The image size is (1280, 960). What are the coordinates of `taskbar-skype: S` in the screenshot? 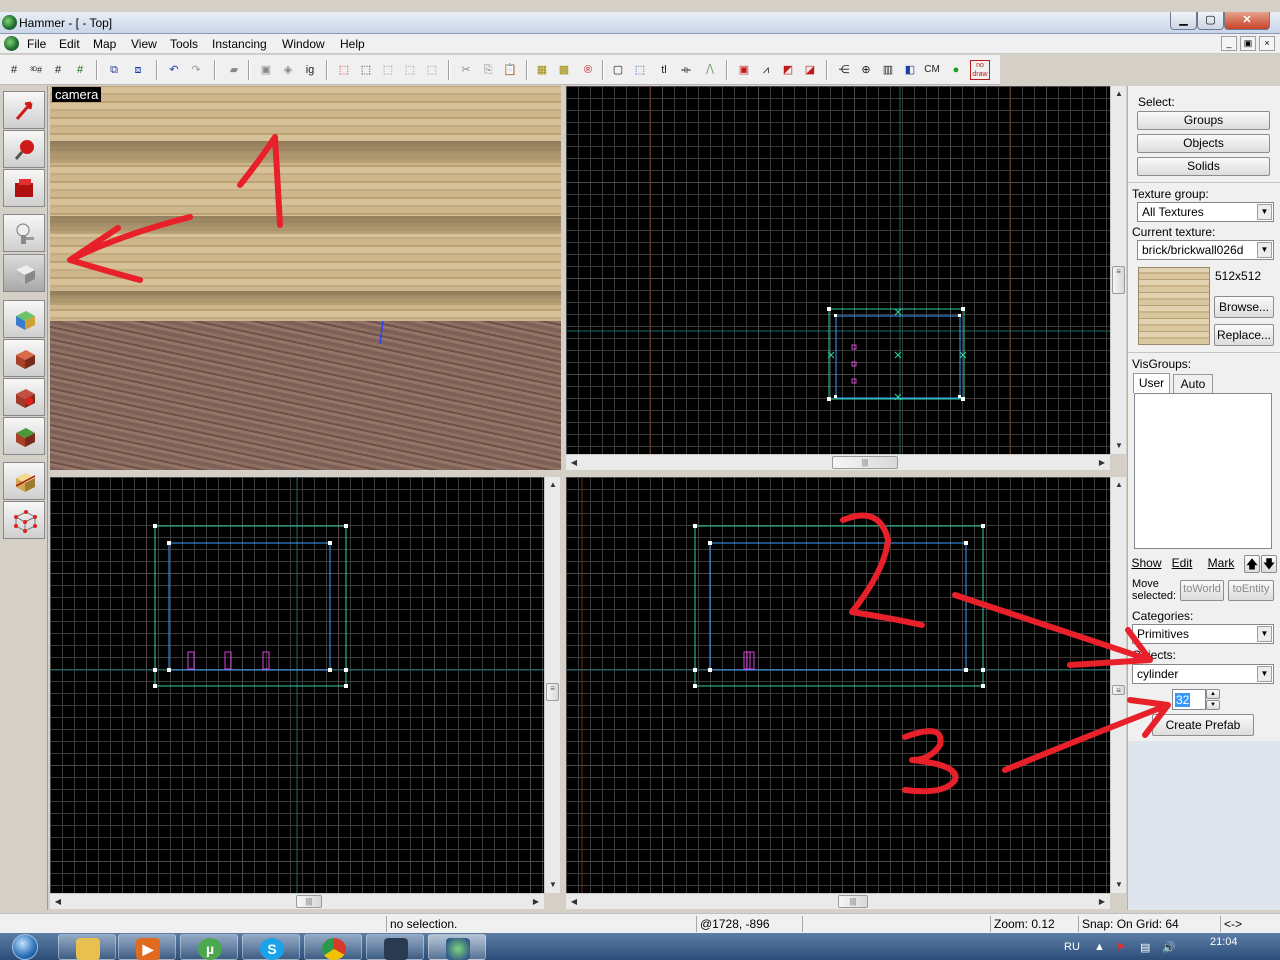 It's located at (271, 947).